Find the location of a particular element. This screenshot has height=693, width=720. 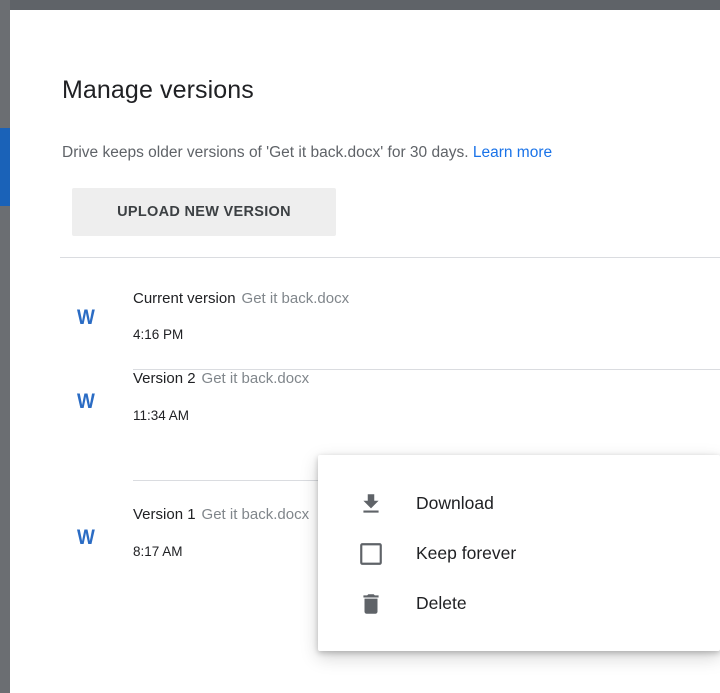

menu-item-download: Download is located at coordinates (519, 503).